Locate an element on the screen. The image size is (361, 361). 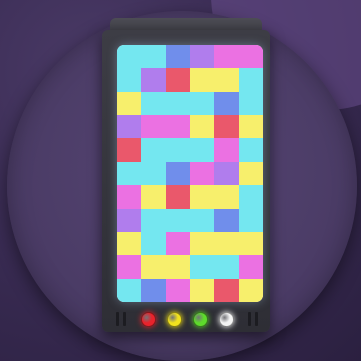
control-panel is located at coordinates (186, 319).